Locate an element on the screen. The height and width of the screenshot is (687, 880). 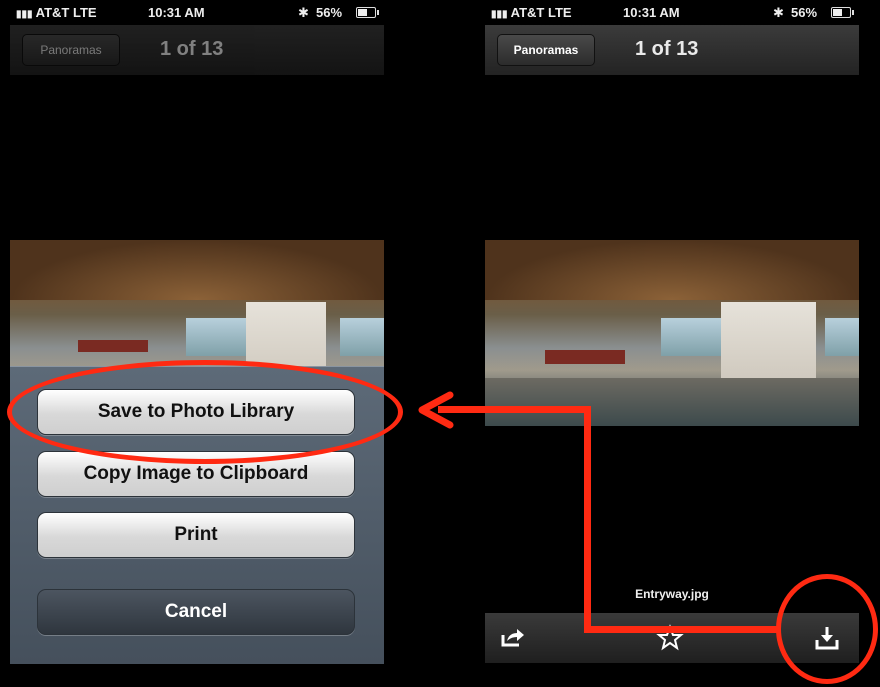
annotation-ellipse-save is located at coordinates (205, 412).